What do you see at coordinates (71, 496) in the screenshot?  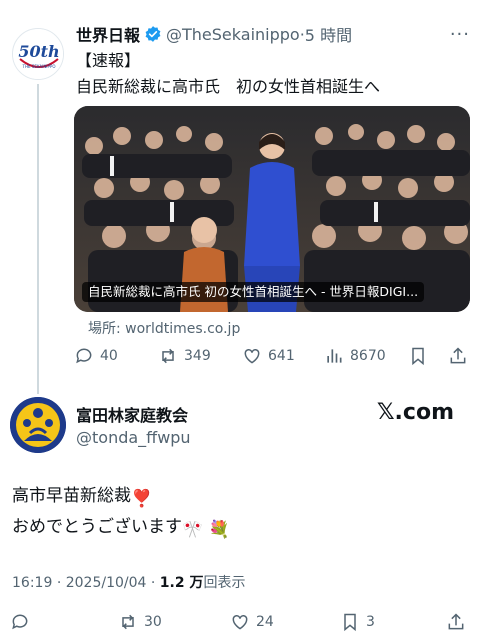 I see `main-text-1: 高市早苗新総裁` at bounding box center [71, 496].